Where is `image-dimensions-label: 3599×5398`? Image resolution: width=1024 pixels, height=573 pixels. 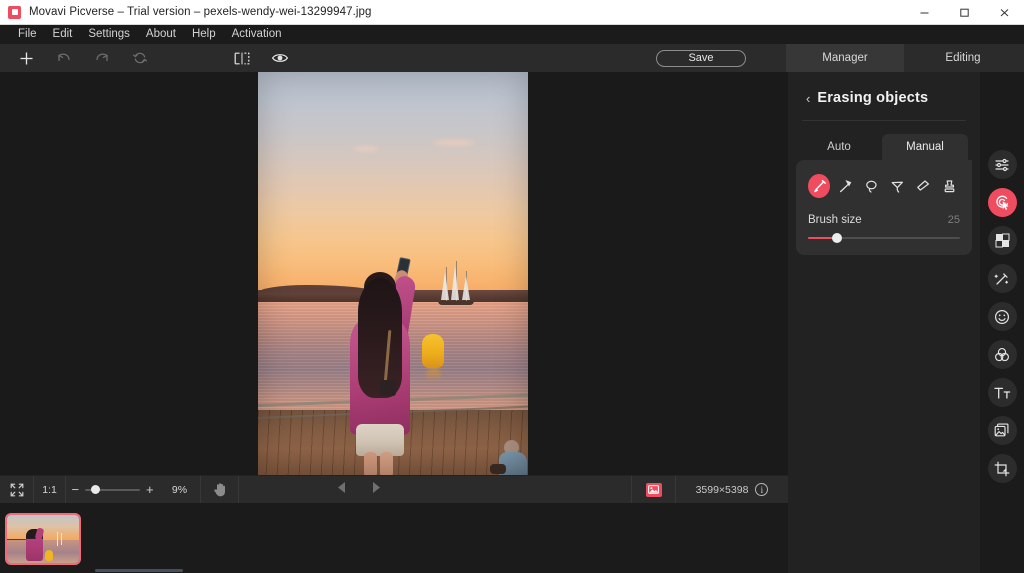 image-dimensions-label: 3599×5398 is located at coordinates (722, 489).